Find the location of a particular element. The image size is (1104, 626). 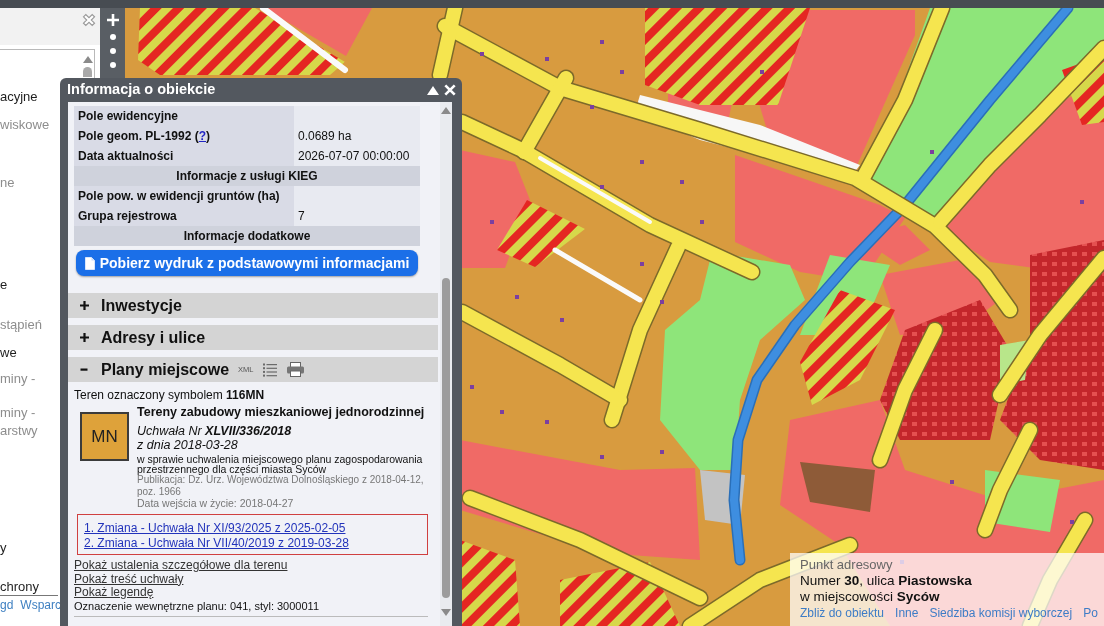

table-cell: 7 is located at coordinates (357, 216).